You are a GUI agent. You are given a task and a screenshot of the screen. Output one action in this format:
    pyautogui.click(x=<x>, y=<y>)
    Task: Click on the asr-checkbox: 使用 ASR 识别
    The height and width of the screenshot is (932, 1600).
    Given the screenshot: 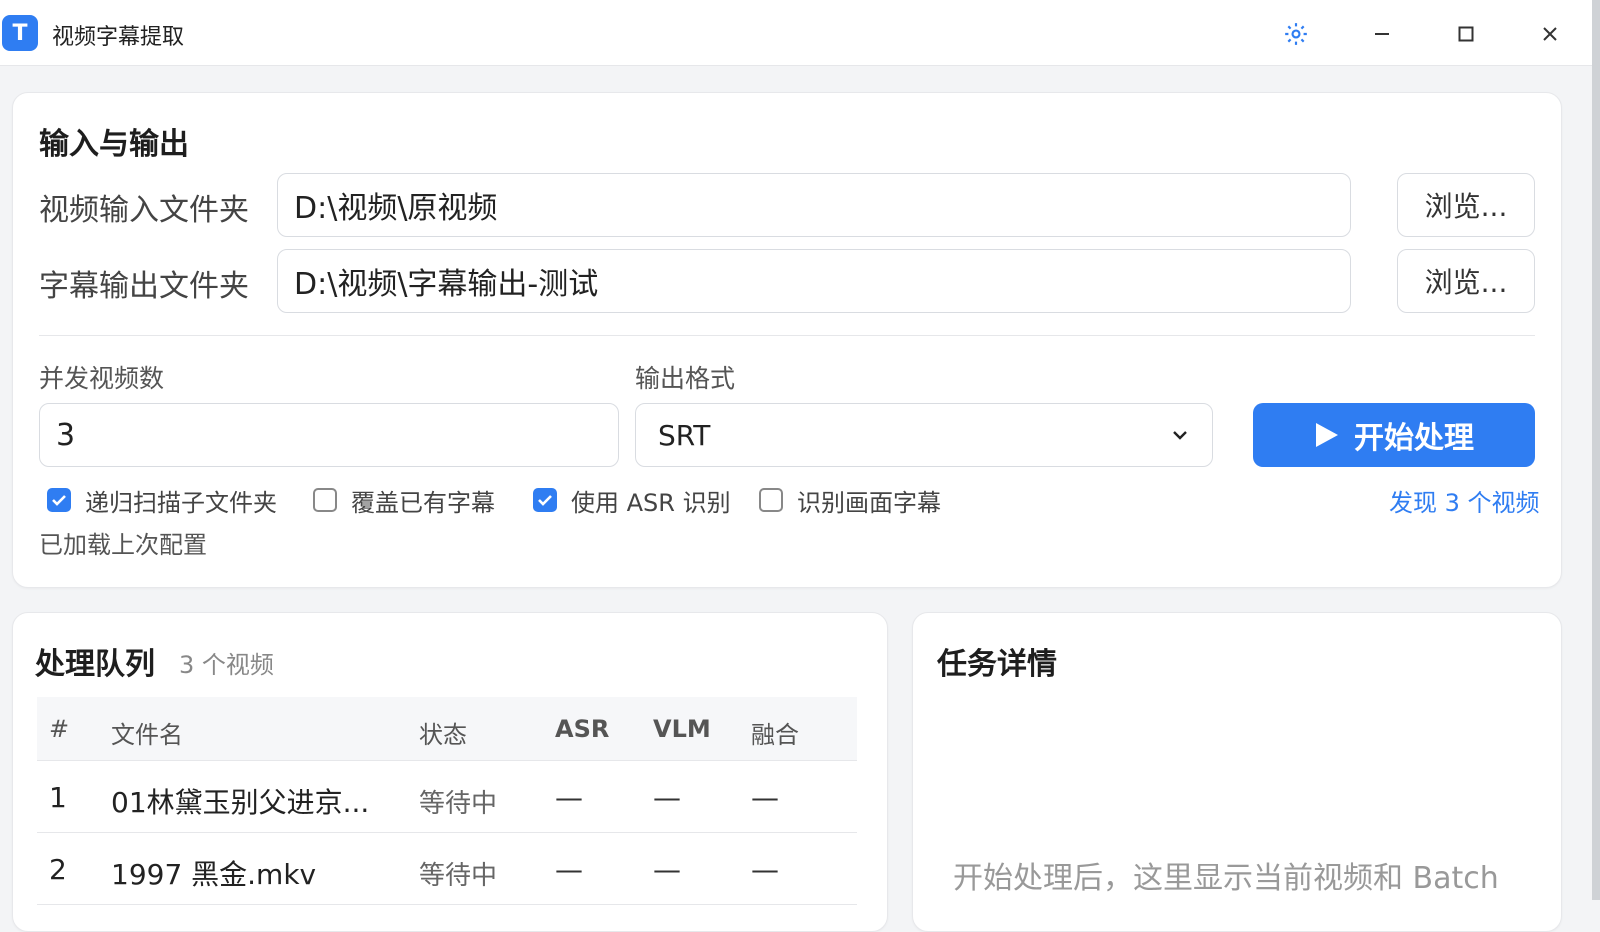 What is the action you would take?
    pyautogui.click(x=632, y=501)
    